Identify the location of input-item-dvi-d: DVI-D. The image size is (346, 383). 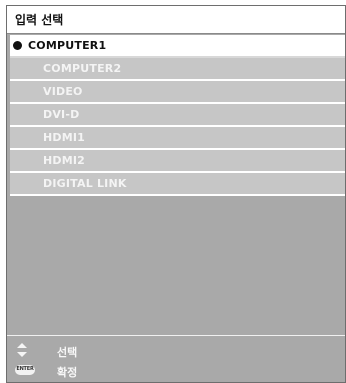
(177, 115).